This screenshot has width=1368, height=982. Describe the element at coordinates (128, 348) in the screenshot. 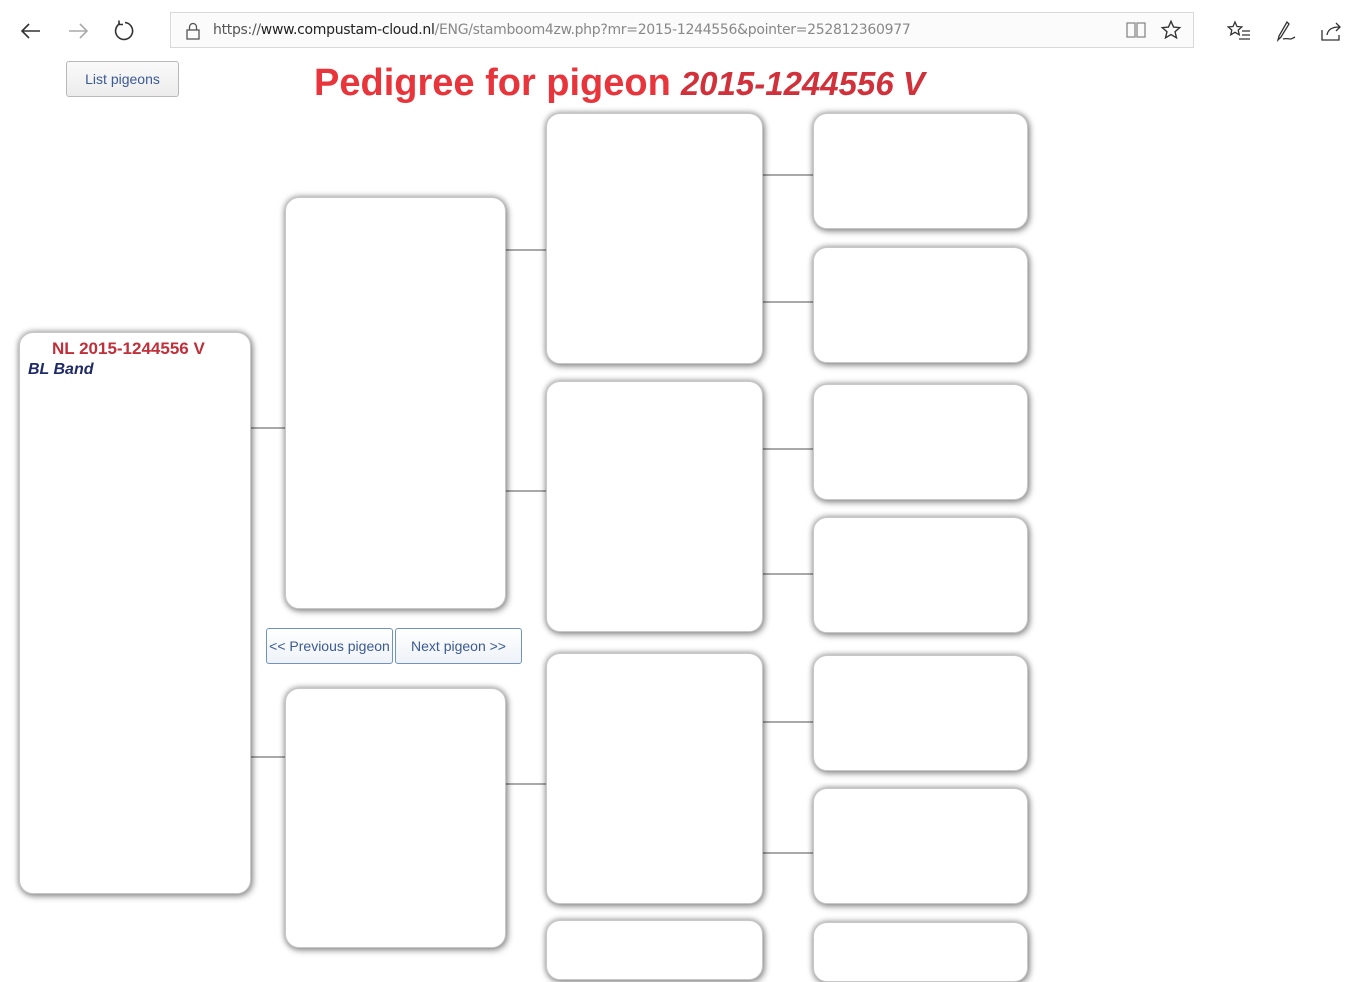

I see `pigeon-ring: NL 2015-1244556 V` at that location.